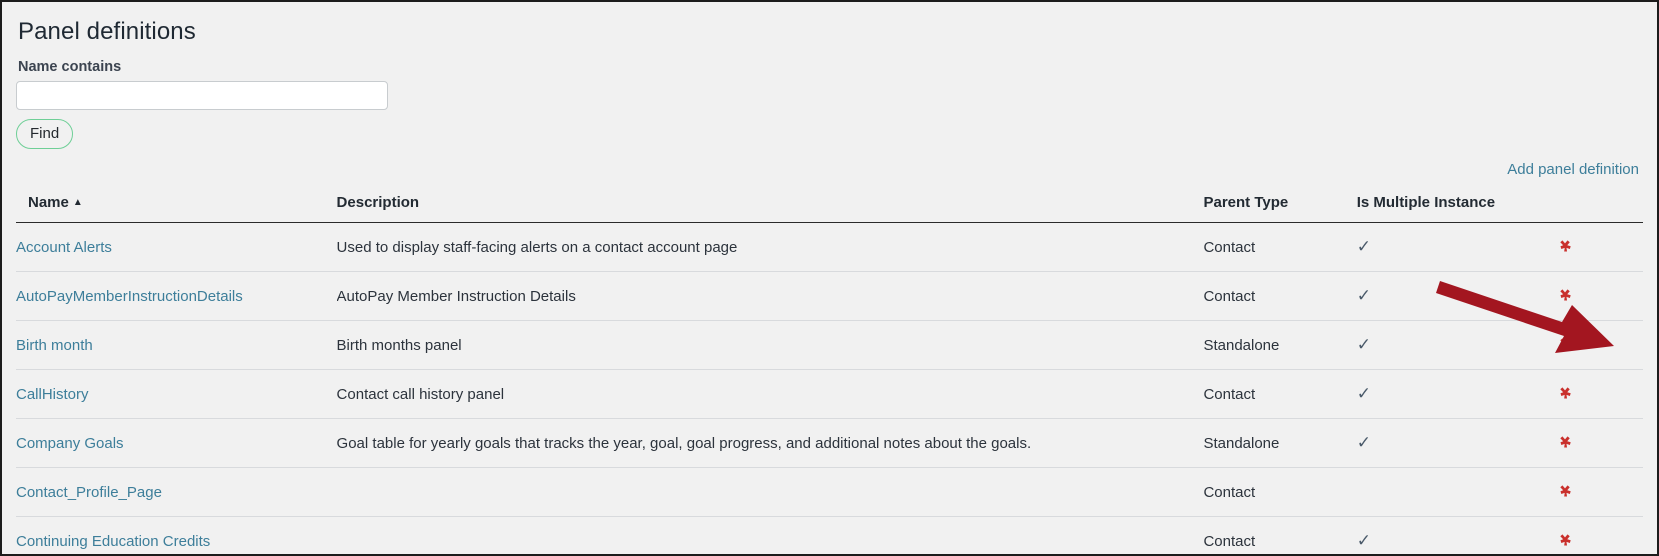 The image size is (1659, 556). I want to click on page-title: Panel definitions, so click(107, 31).